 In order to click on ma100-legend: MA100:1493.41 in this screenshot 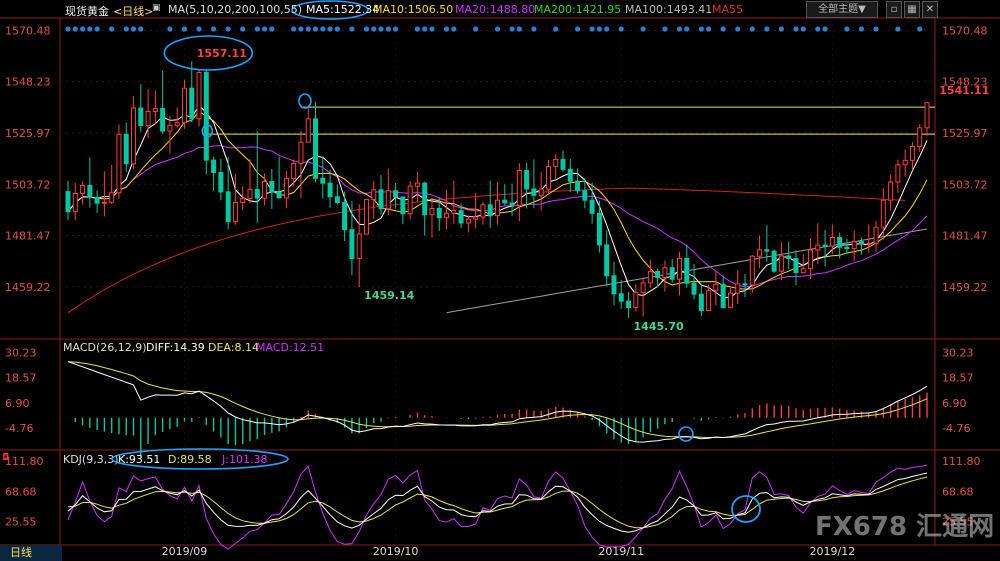, I will do `click(669, 9)`.